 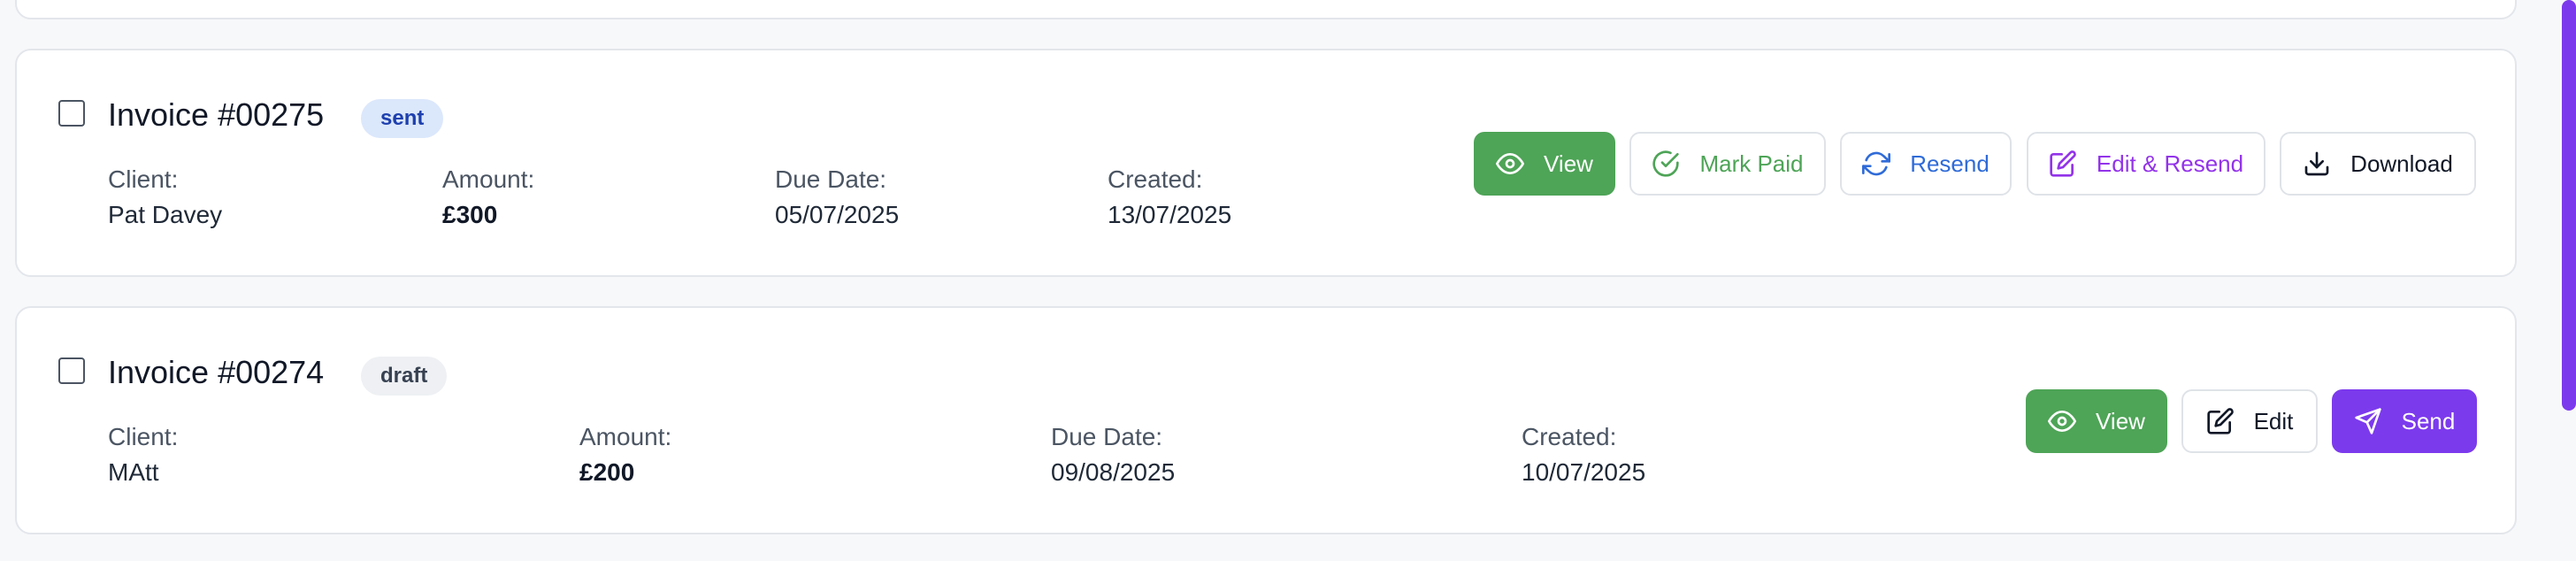 I want to click on due-date-field: Due Date: 09/08/2025, so click(x=1113, y=455).